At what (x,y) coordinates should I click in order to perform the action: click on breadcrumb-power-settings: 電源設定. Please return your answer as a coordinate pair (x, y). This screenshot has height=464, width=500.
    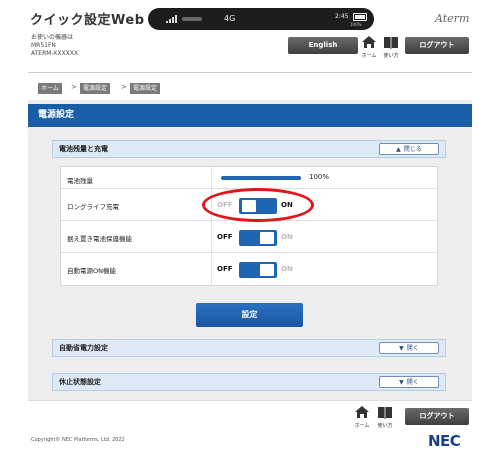
    Looking at the image, I should click on (95, 88).